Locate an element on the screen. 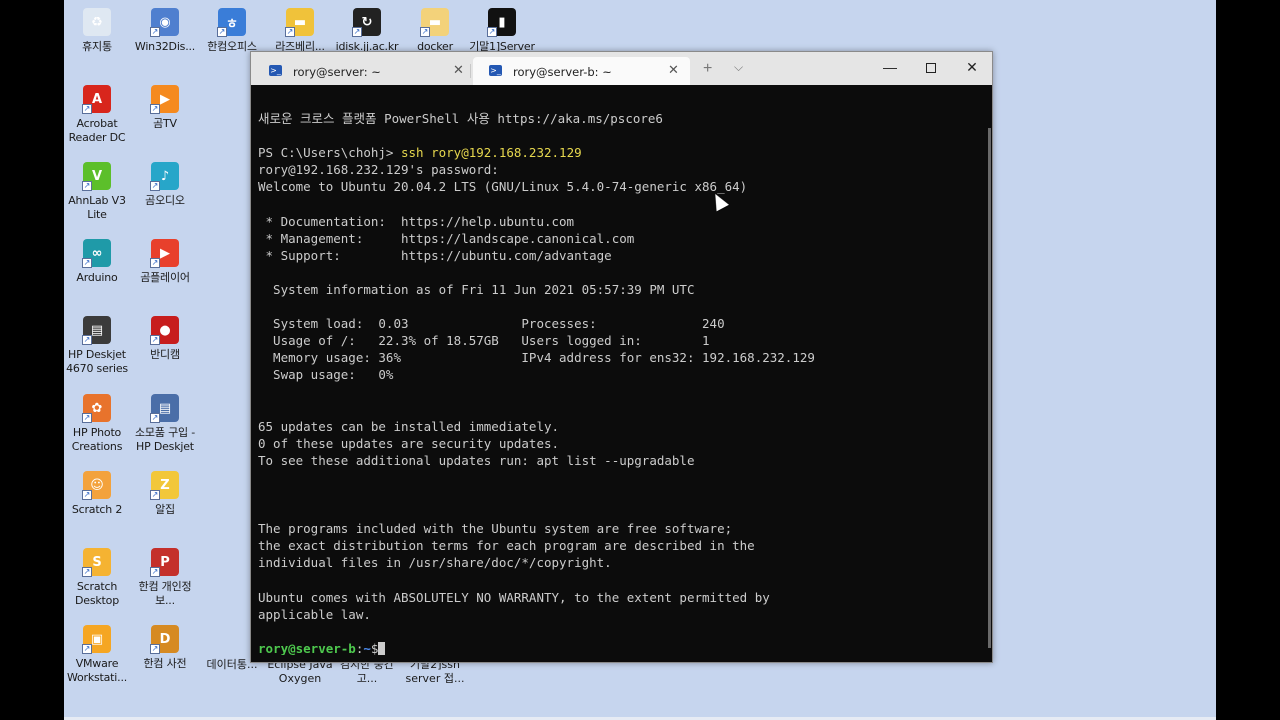 The image size is (1280, 720). desktop-shortcut: ∞ ↗ Arduino is located at coordinates (97, 262).